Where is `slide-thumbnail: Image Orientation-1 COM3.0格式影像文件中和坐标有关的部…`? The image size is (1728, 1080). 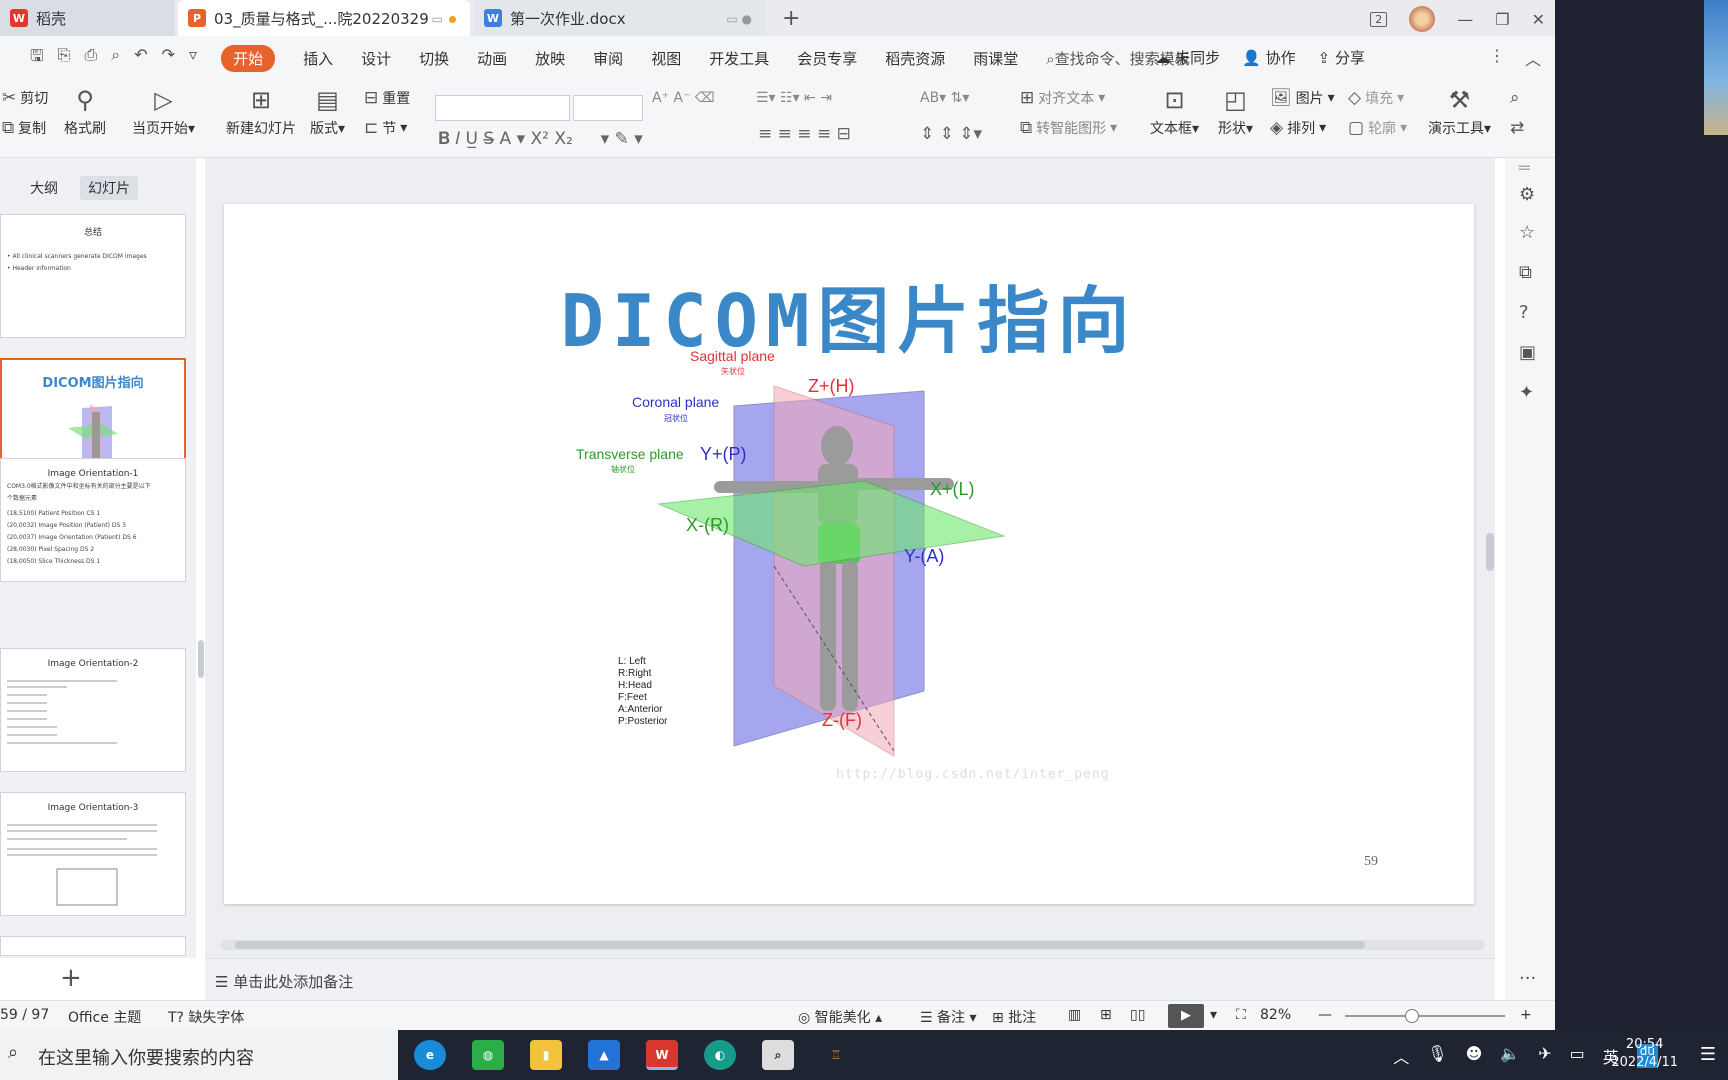
slide-thumbnail: Image Orientation-1 COM3.0格式影像文件中和坐标有关的部… is located at coordinates (93, 520).